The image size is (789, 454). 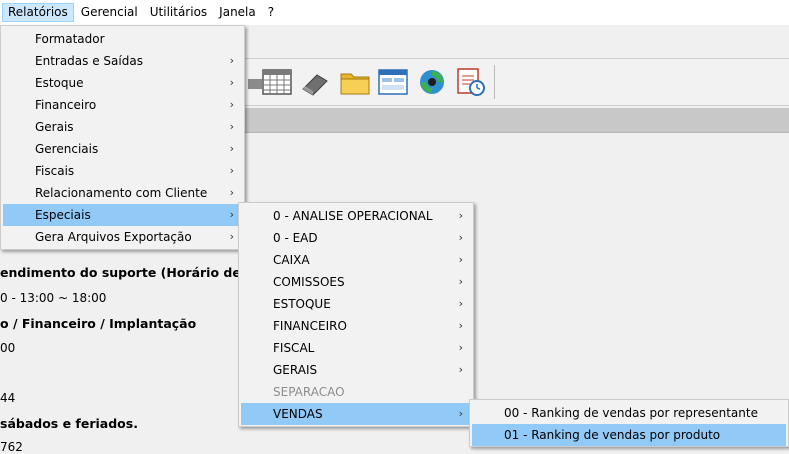 I want to click on menu-item-entradas-saidas: Entradas e Saídas ›, so click(x=122, y=61).